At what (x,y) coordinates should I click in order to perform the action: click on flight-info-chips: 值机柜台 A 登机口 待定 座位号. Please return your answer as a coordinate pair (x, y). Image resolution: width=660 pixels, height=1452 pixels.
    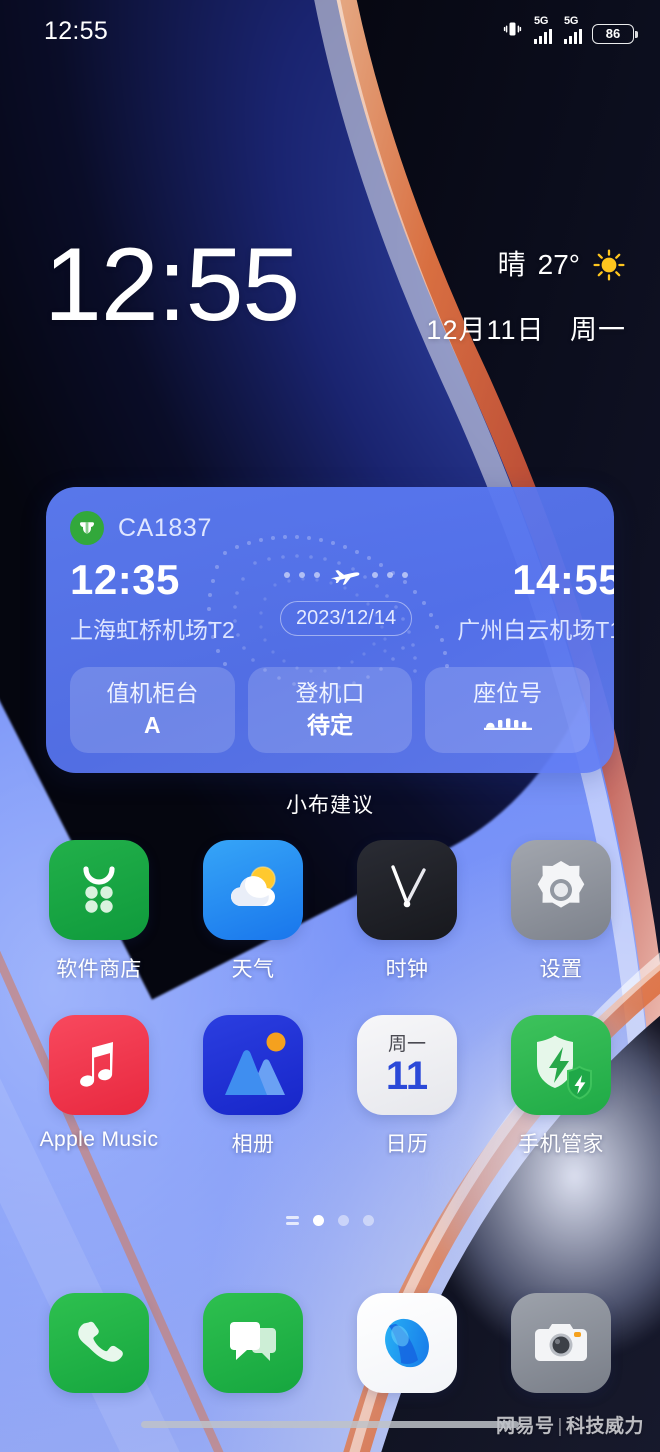
    Looking at the image, I should click on (330, 710).